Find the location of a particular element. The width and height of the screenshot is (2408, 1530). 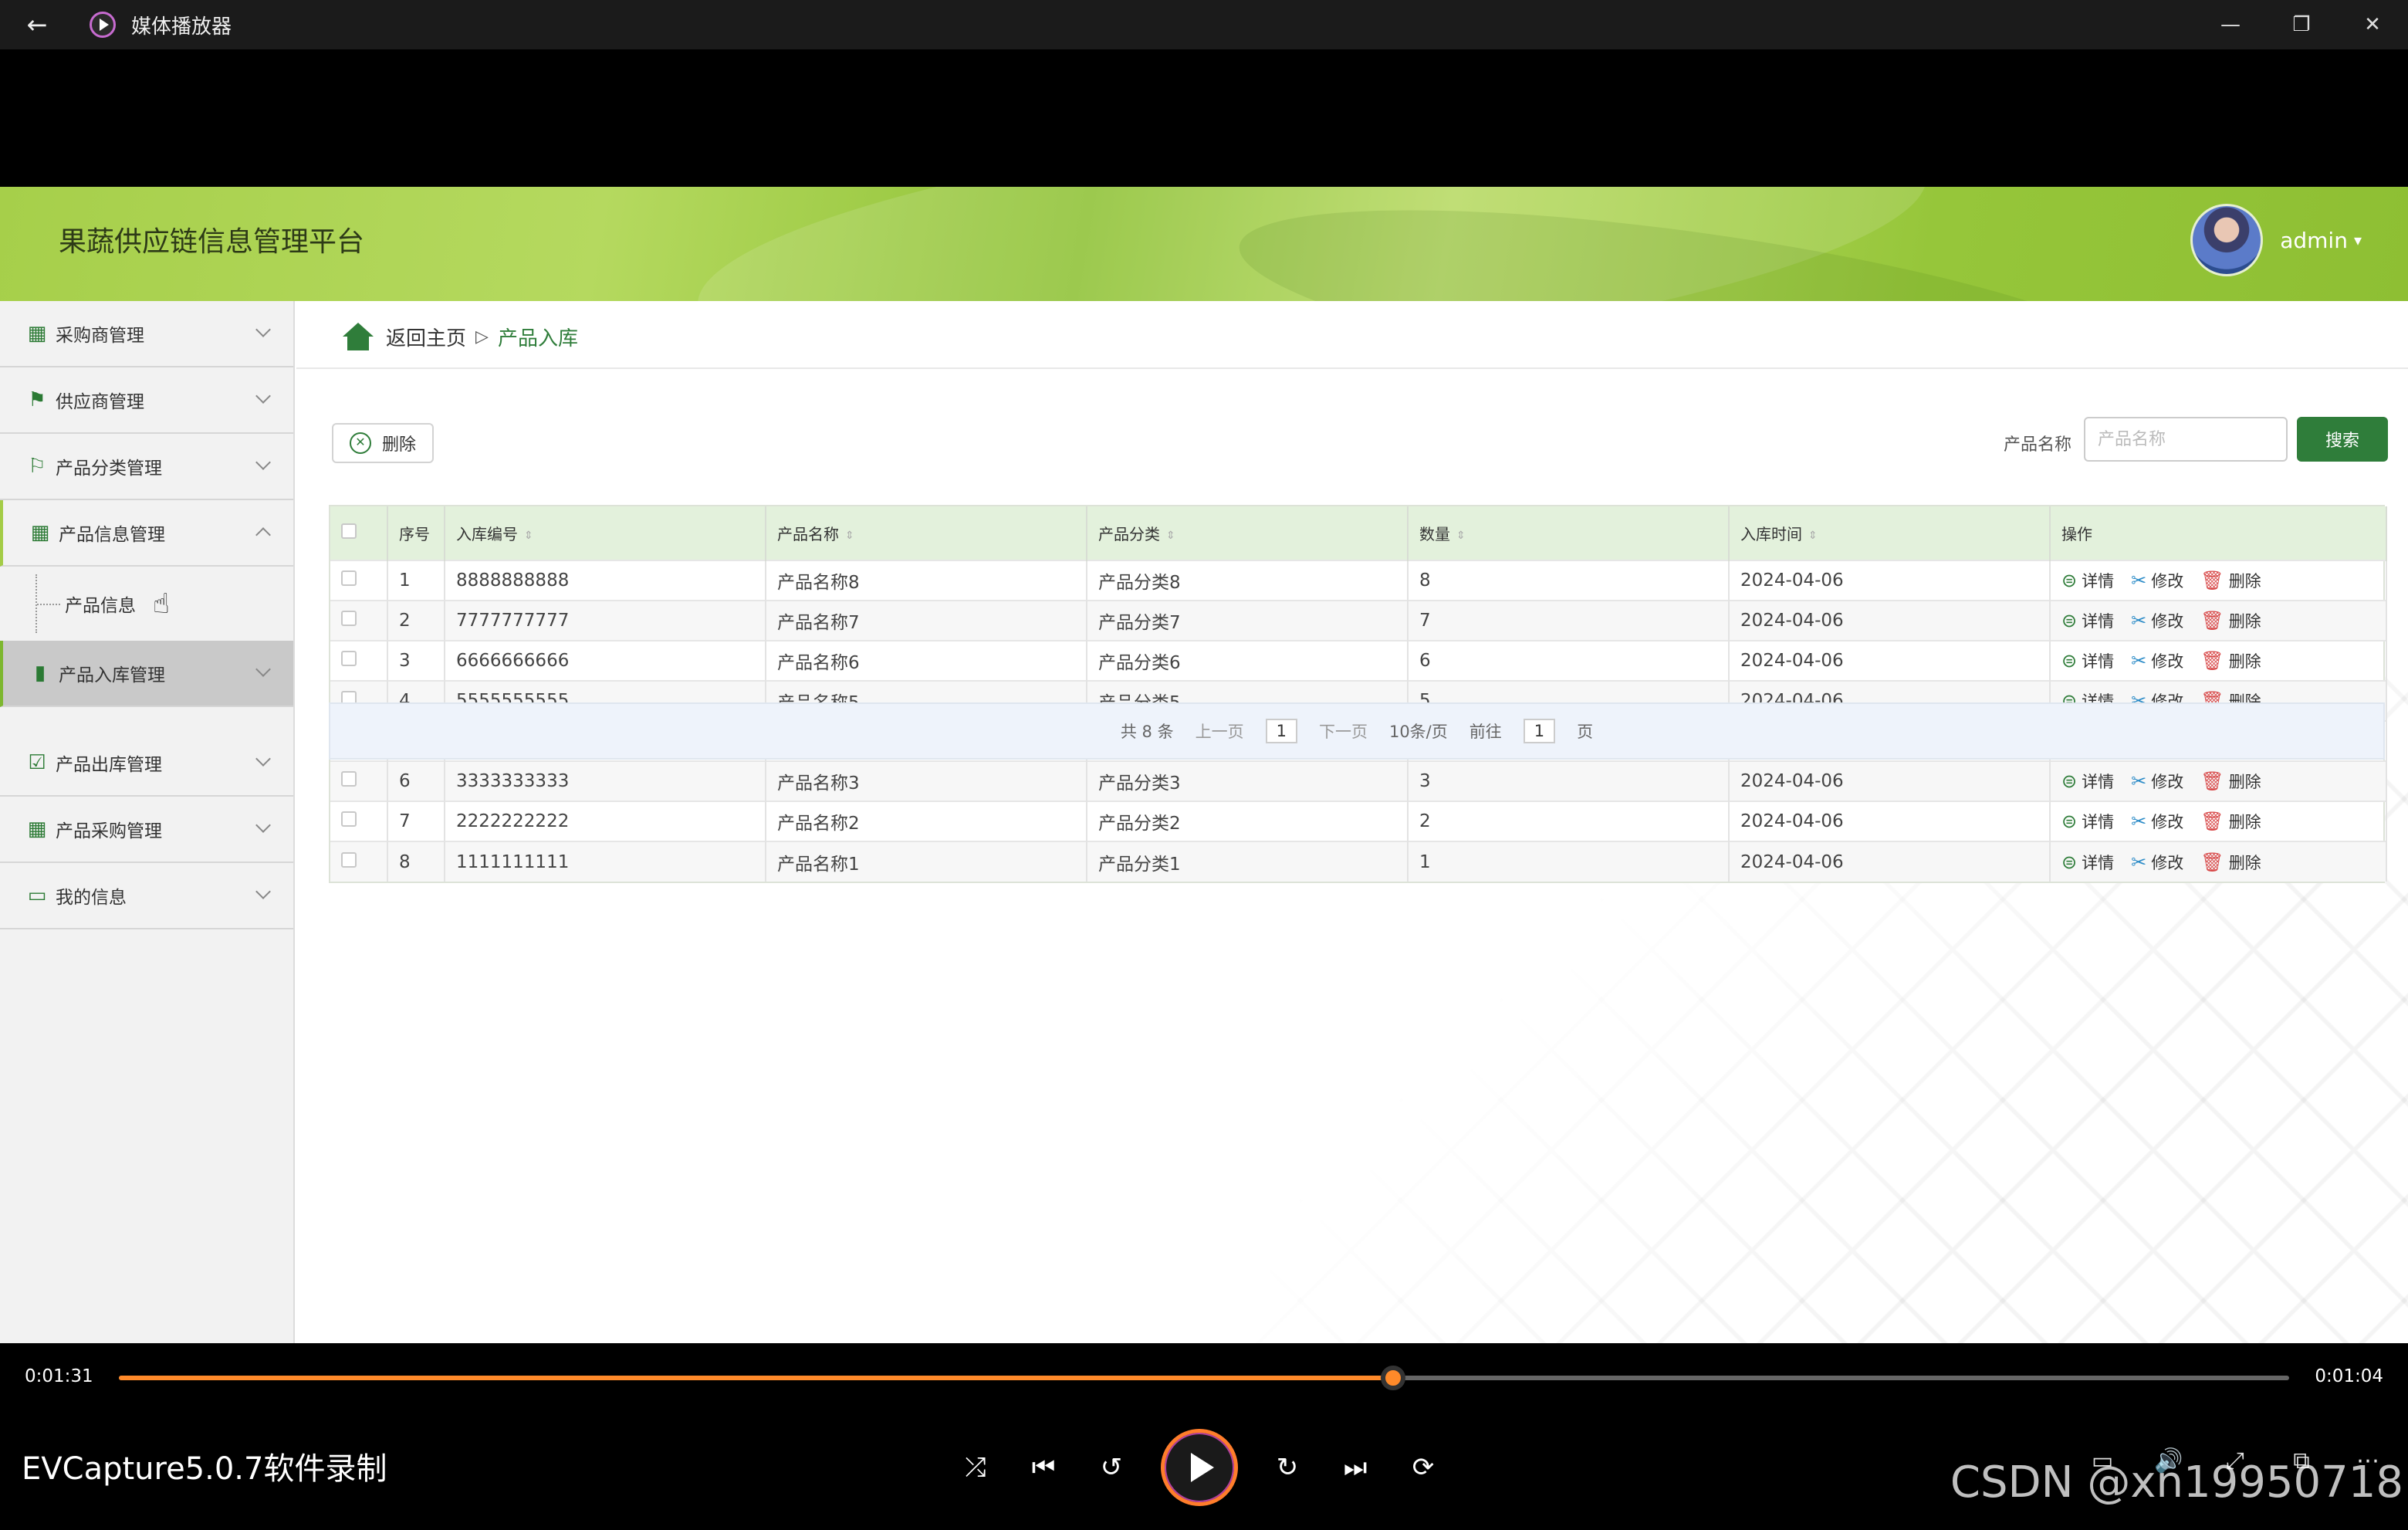

back-arrow-icon: ← is located at coordinates (37, 25).